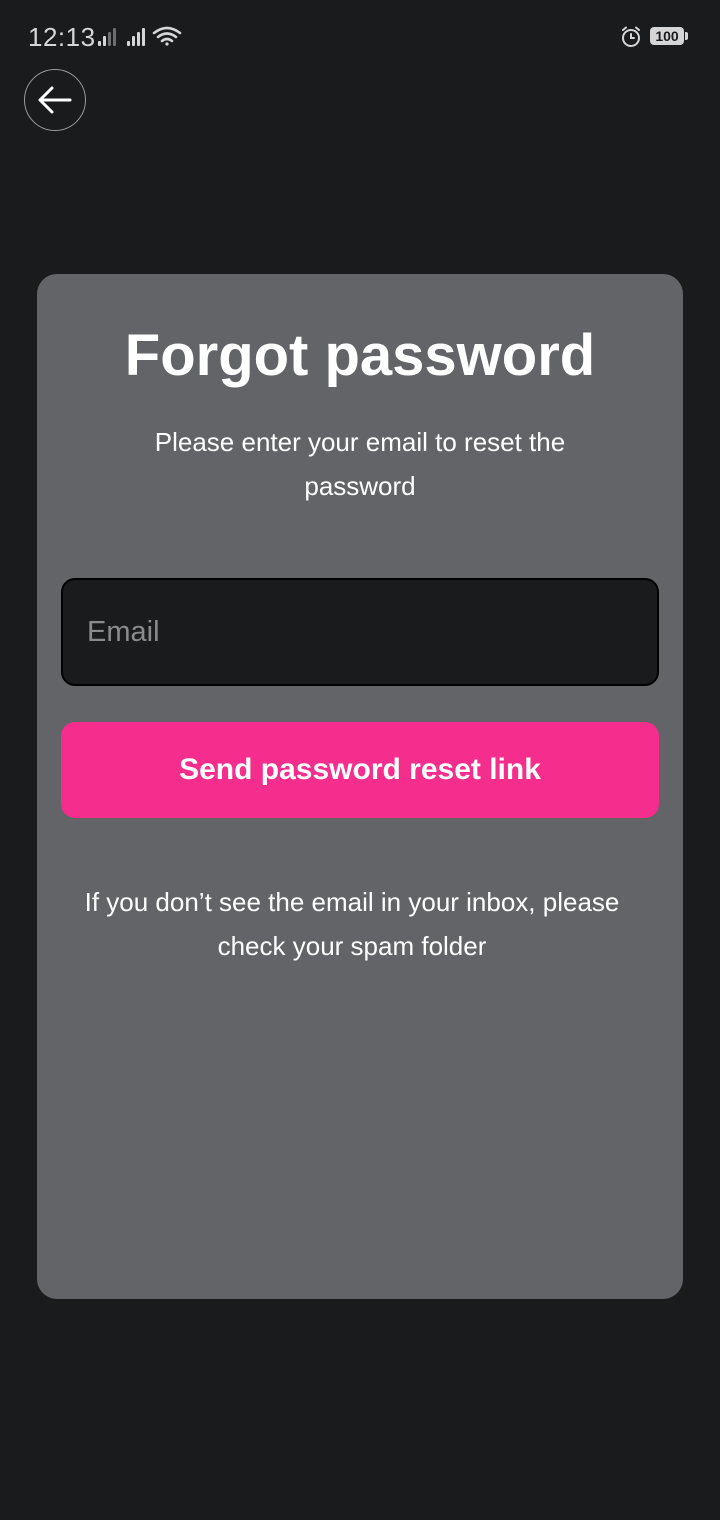 The height and width of the screenshot is (1520, 720). I want to click on wifi-icon, so click(167, 36).